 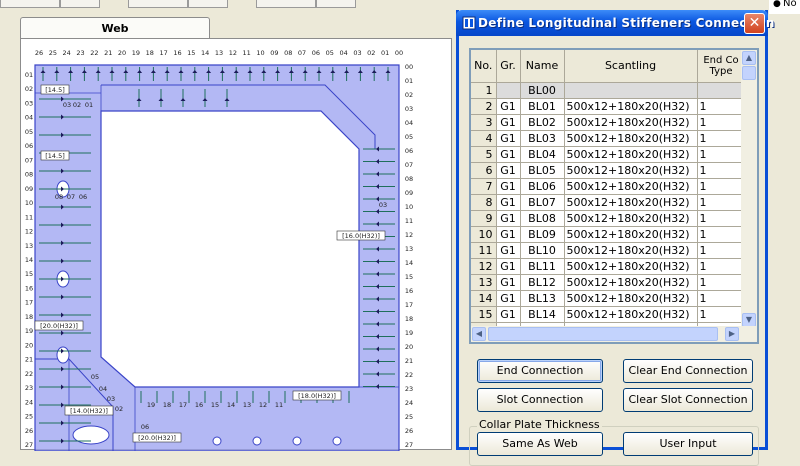 I want to click on table-row: 3 G1 BL02 500x12+180x20(H32) 1, so click(x=608, y=122).